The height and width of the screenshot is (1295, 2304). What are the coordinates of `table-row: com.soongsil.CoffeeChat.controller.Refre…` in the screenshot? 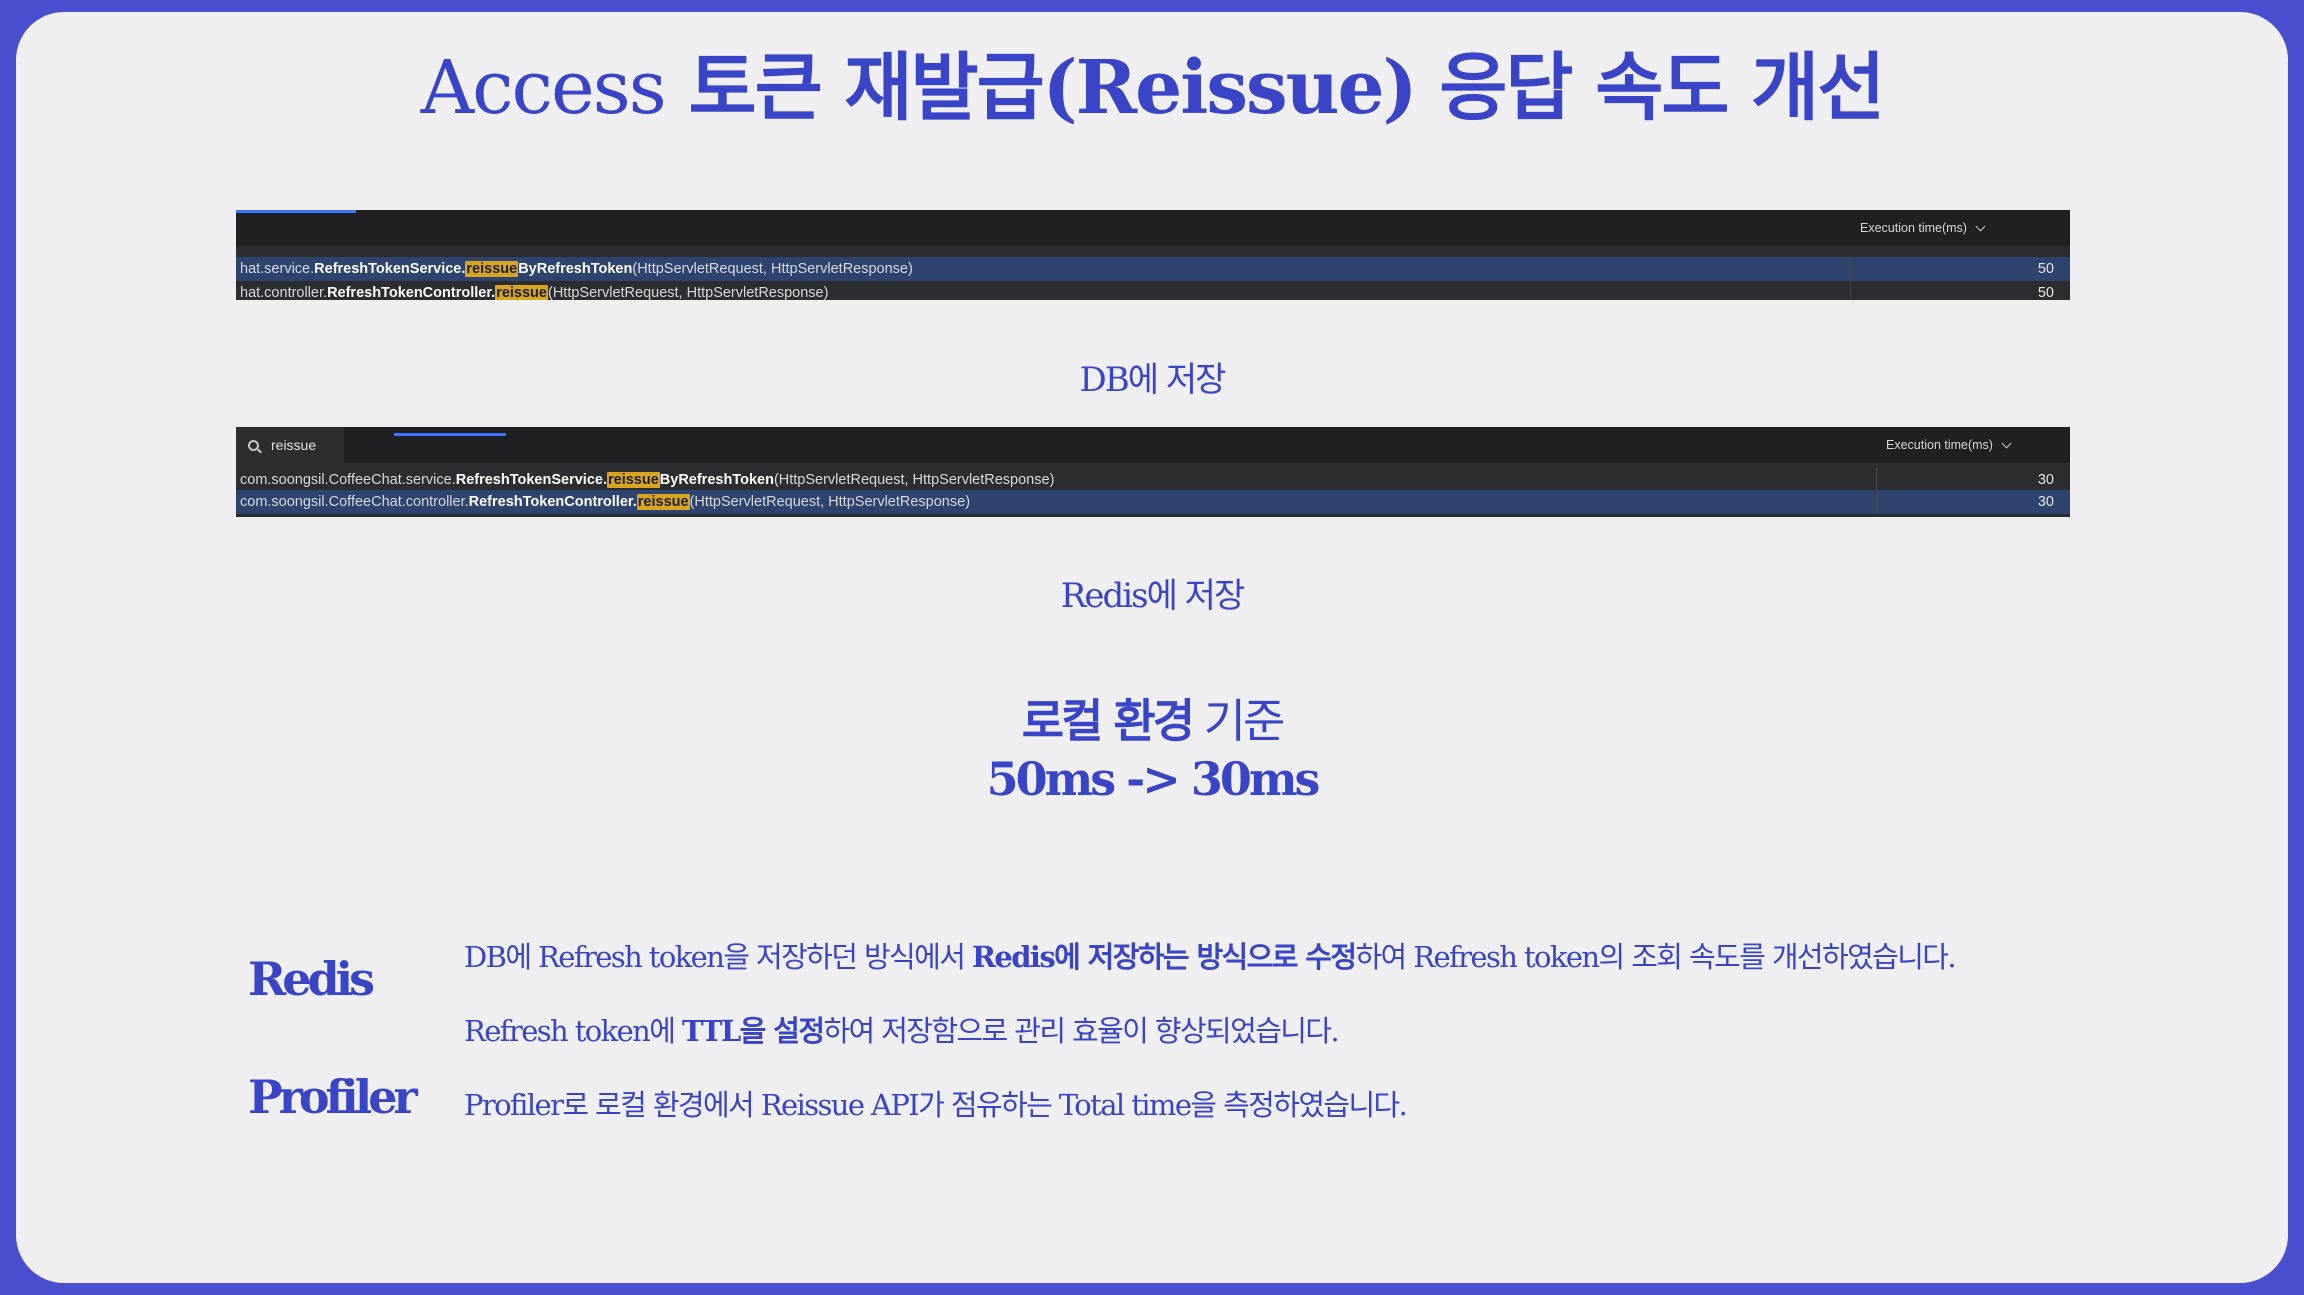 It's located at (1153, 502).